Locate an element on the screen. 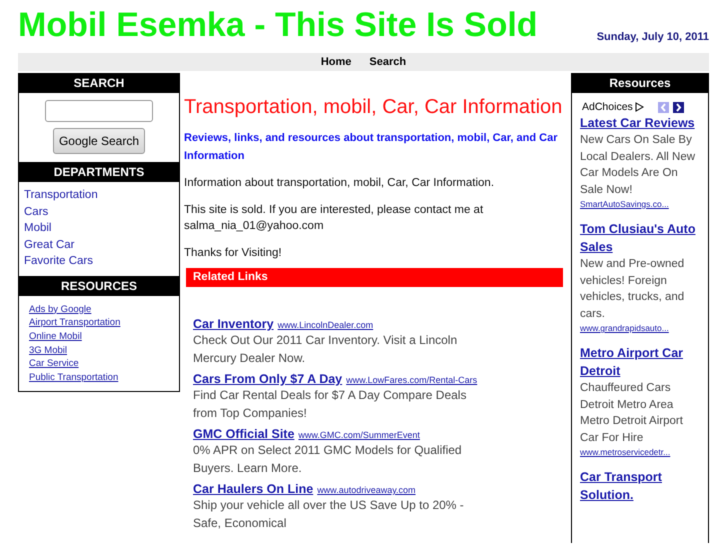  ad-description: Ship your vehicle all over the US Save Up to 20% - Safe, Economical is located at coordinates (329, 514).